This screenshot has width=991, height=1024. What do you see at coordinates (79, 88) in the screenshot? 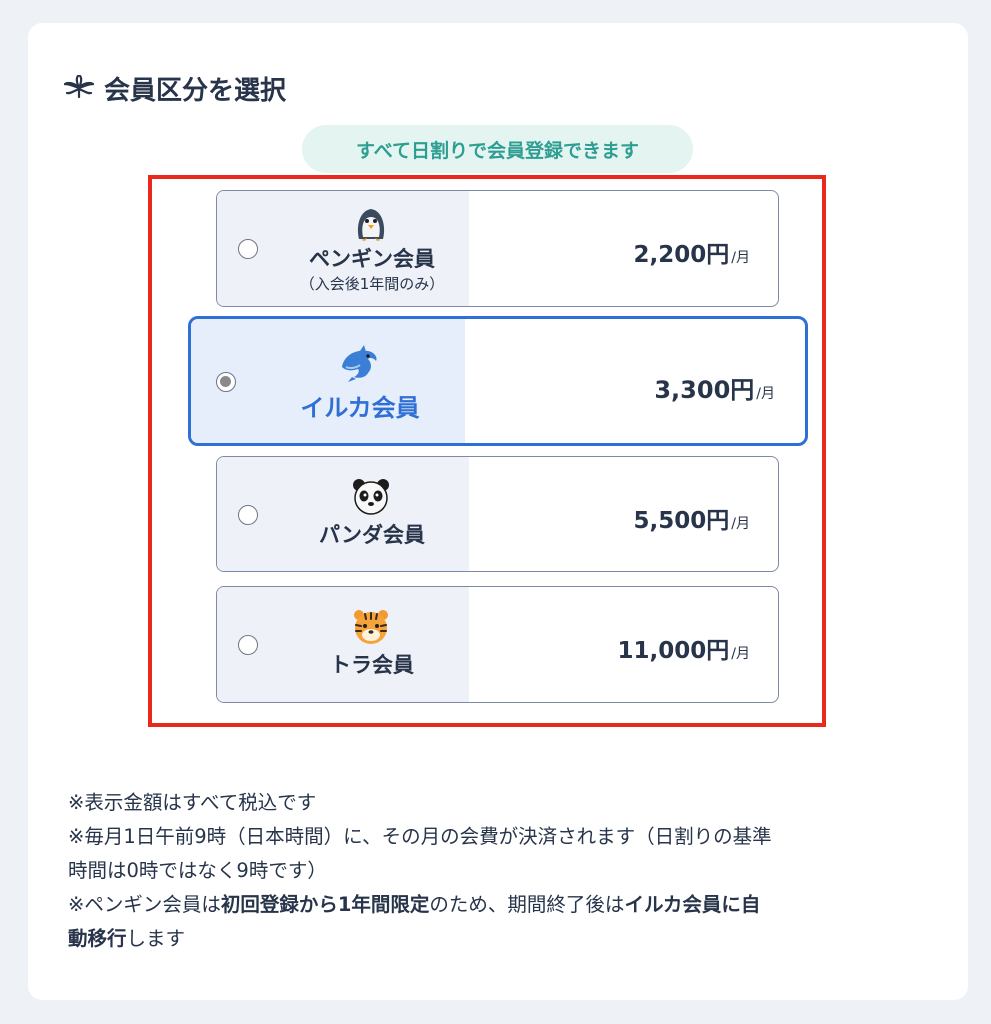
I see `cannabis-leaf-icon` at bounding box center [79, 88].